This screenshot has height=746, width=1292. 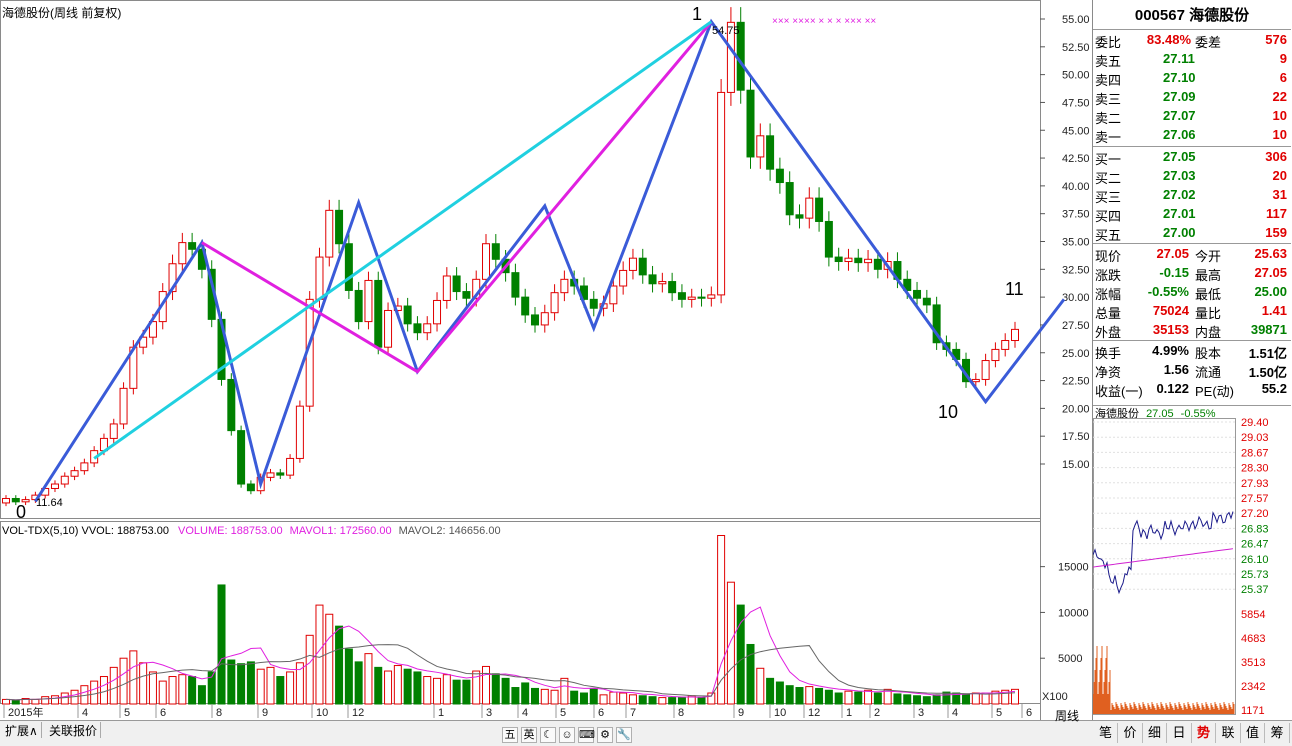 I want to click on ob-price: 27.06, so click(x=1179, y=134).